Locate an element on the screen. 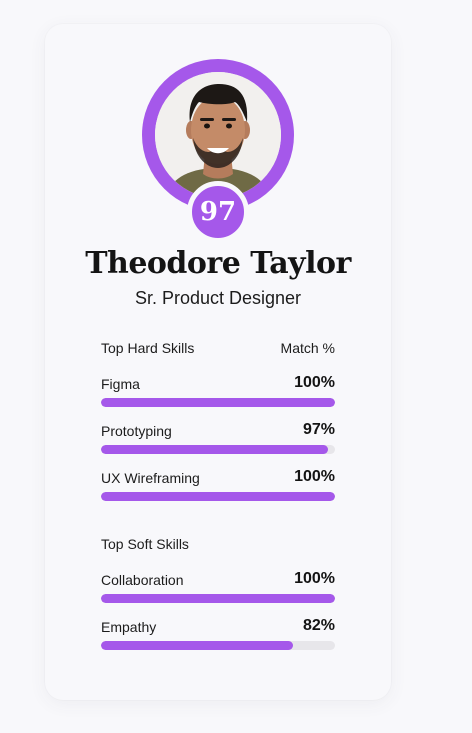  hard-skills-header: Top Hard Skills Match % is located at coordinates (218, 348).